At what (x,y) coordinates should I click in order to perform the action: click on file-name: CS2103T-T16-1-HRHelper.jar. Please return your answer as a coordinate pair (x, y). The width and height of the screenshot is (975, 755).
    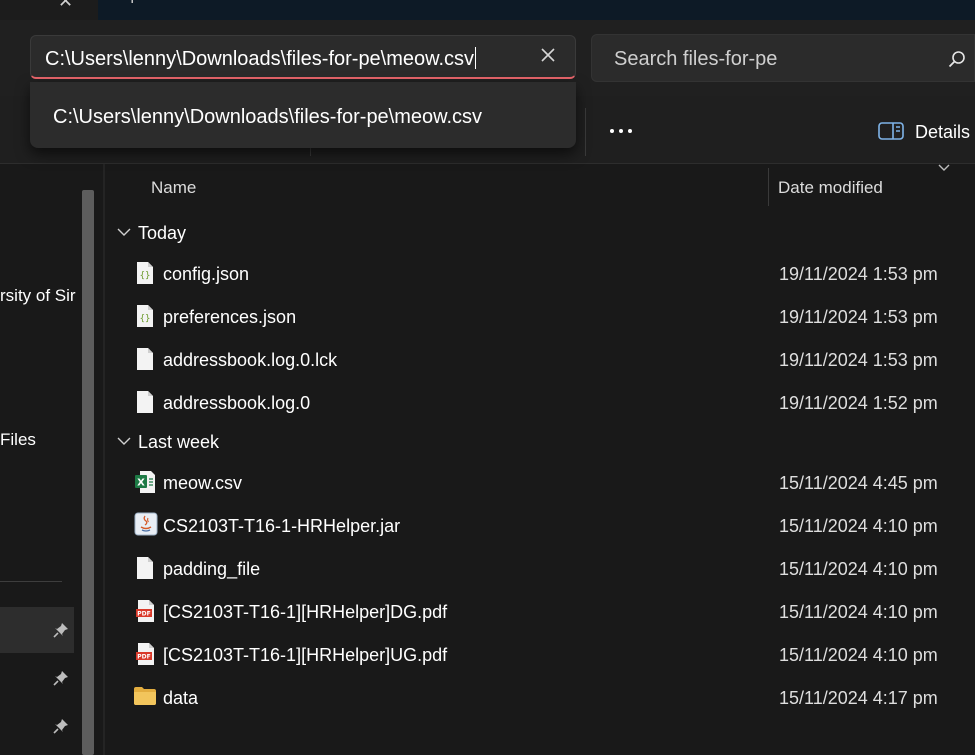
    Looking at the image, I should click on (282, 526).